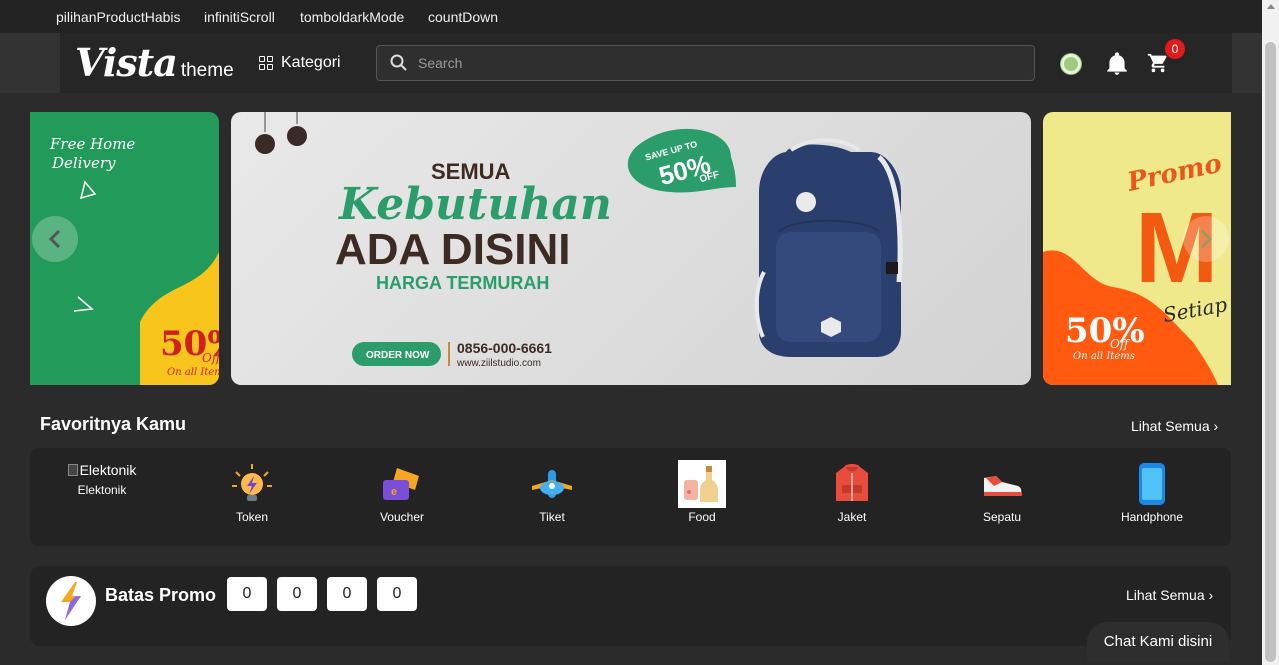 This screenshot has width=1279, height=665. Describe the element at coordinates (102, 490) in the screenshot. I see `category-label: Elektonik` at that location.